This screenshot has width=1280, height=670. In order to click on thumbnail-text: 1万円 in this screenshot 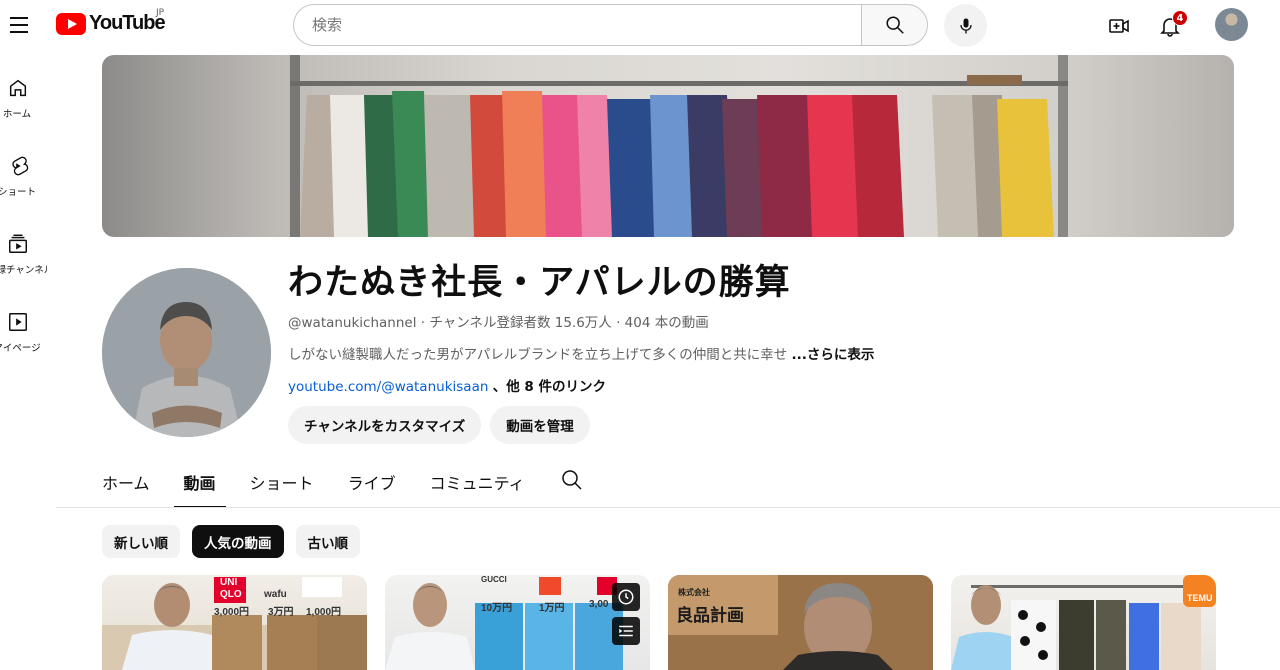, I will do `click(552, 608)`.